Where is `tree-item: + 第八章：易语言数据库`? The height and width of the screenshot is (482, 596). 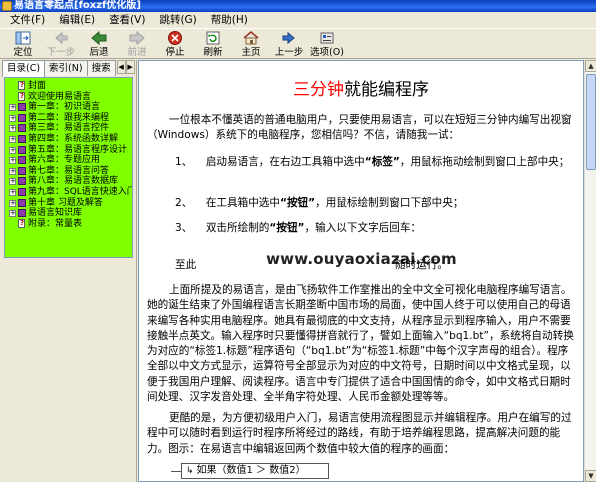 tree-item: + 第八章：易语言数据库 is located at coordinates (68, 181).